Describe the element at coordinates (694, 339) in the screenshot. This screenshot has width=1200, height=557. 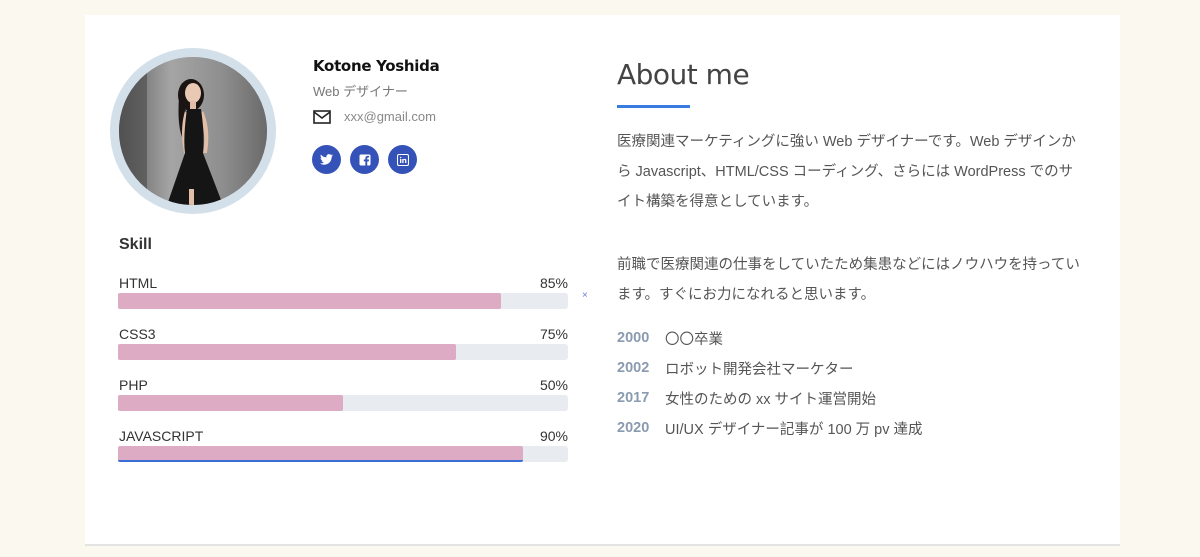
I see `timeline-text: 〇〇卒業` at that location.